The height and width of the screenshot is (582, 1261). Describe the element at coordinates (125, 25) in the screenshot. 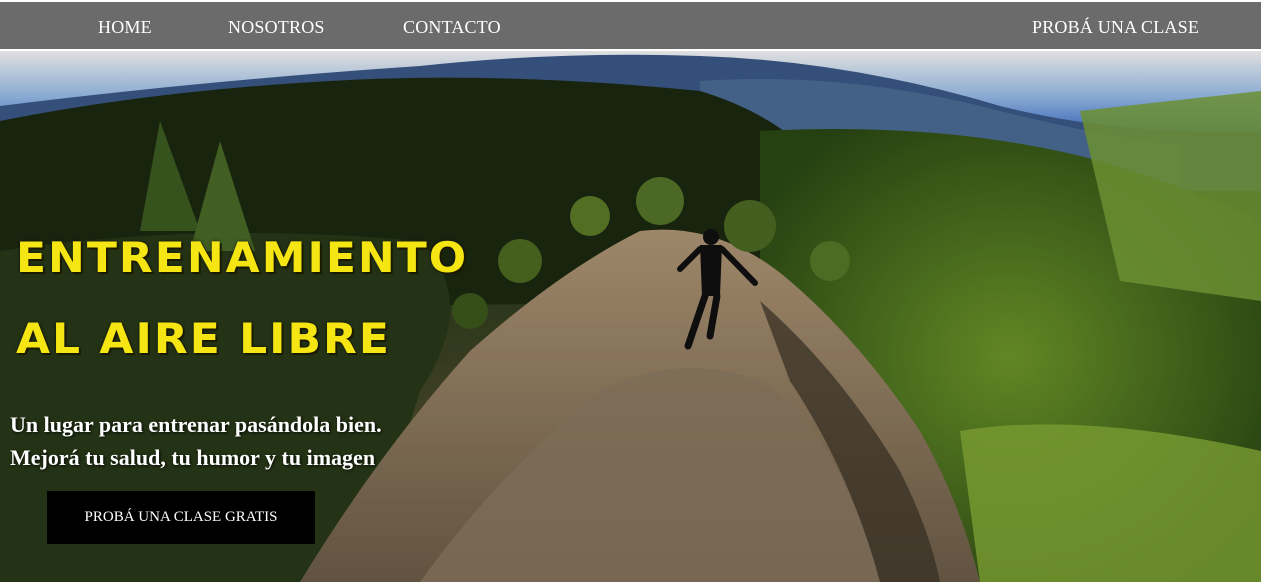

I see `nav-home-link: HOME` at that location.